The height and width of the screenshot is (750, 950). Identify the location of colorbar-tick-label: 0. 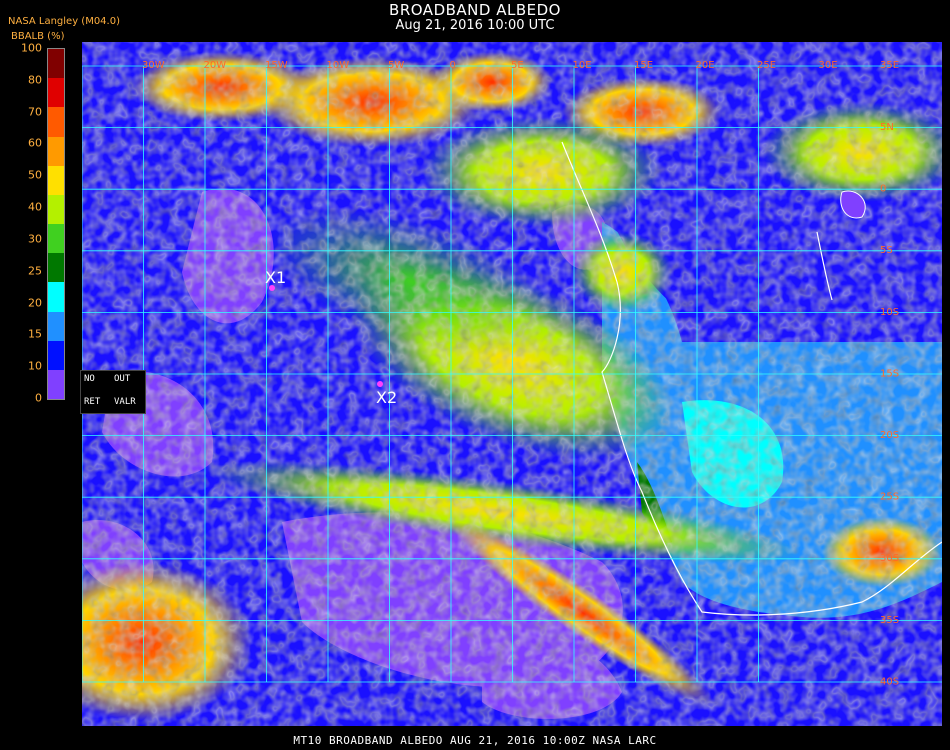
(38, 398).